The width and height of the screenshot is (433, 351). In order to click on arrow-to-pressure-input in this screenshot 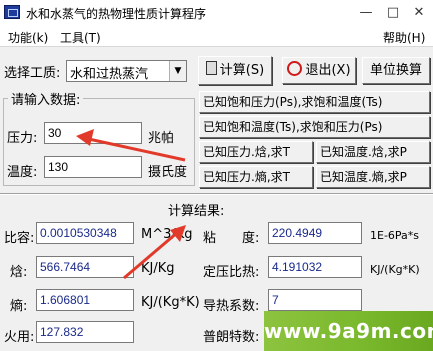, I will do `click(131, 145)`.